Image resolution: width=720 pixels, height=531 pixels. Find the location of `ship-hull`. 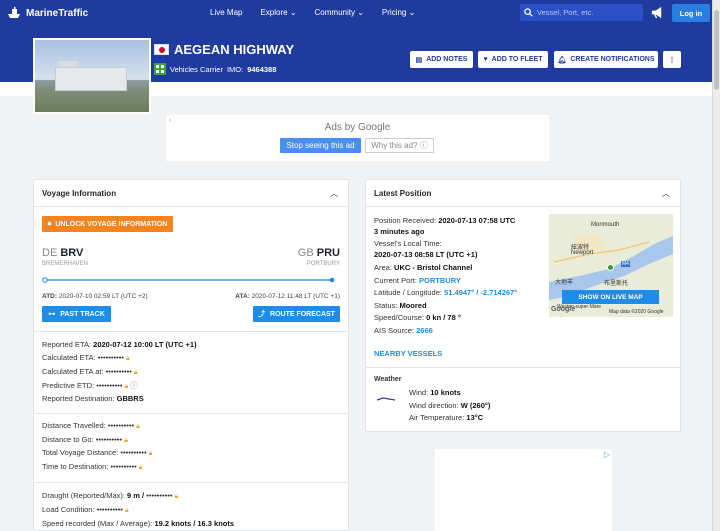

ship-hull is located at coordinates (91, 79).